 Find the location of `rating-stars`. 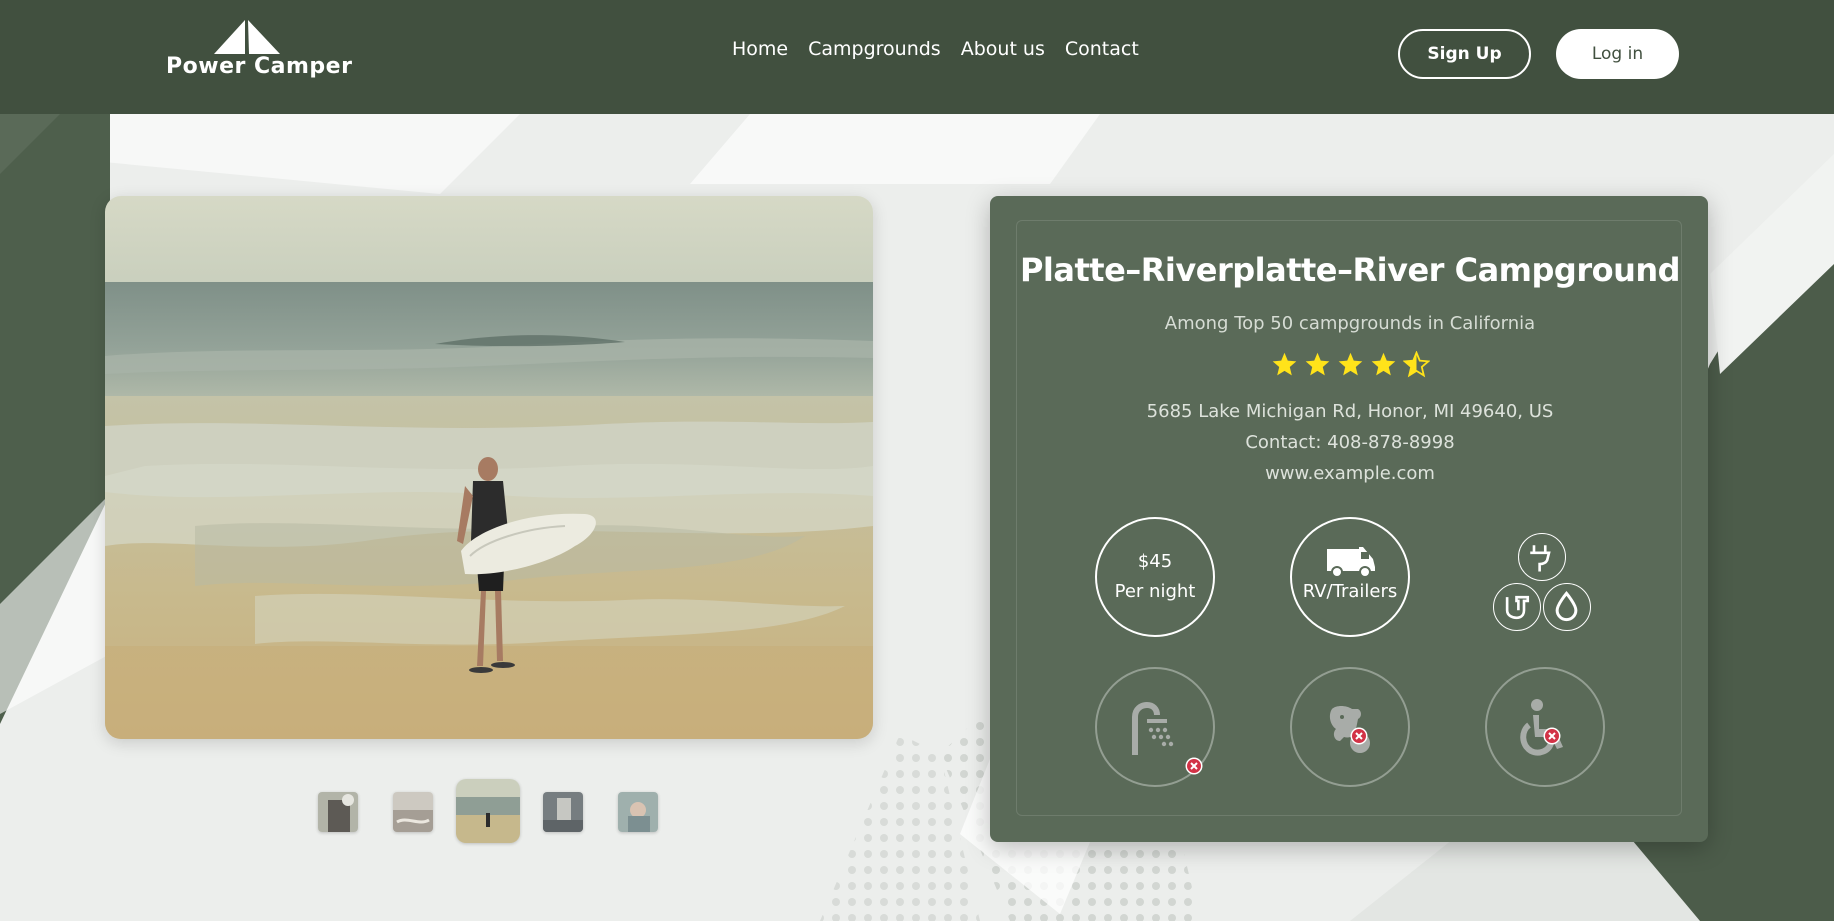

rating-stars is located at coordinates (1350, 364).